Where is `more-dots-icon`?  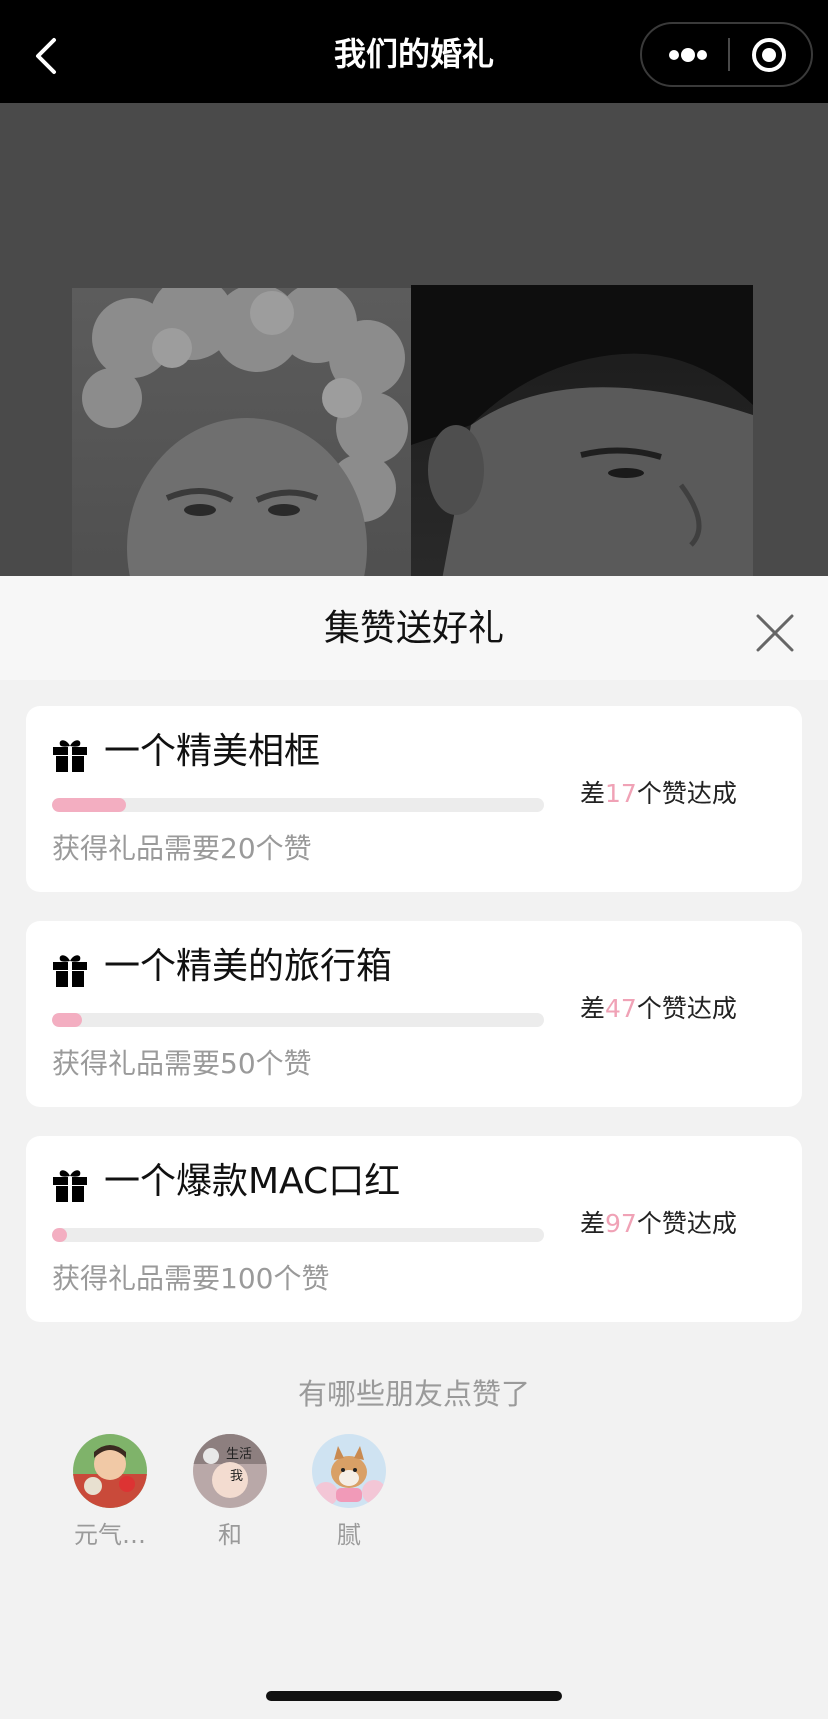 more-dots-icon is located at coordinates (688, 55).